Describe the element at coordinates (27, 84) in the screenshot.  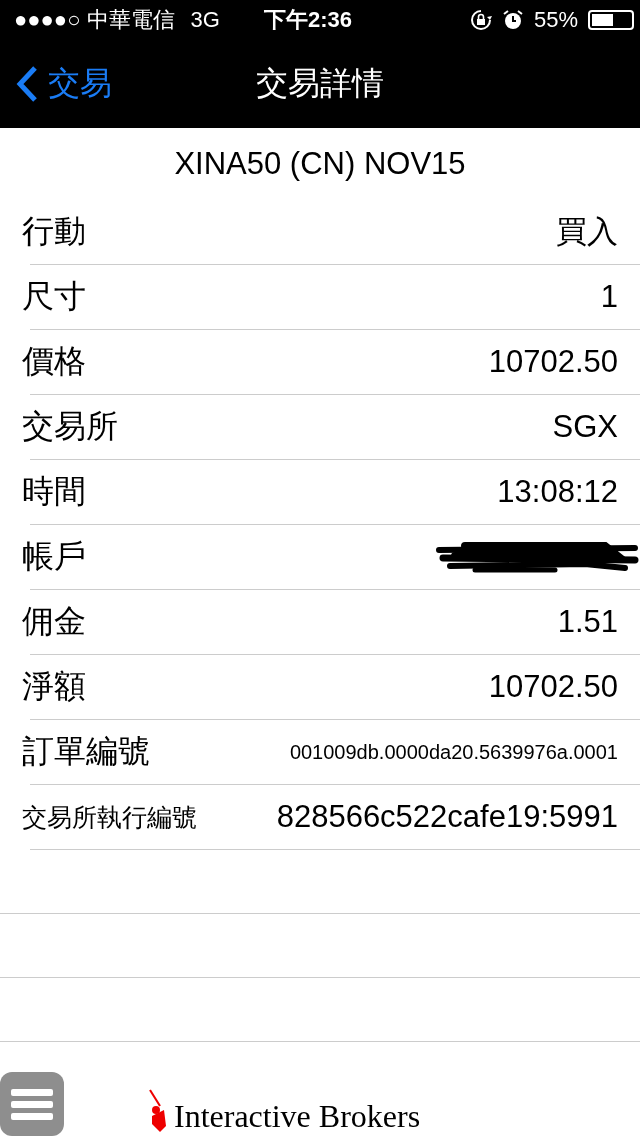
I see `chevron-left-icon` at that location.